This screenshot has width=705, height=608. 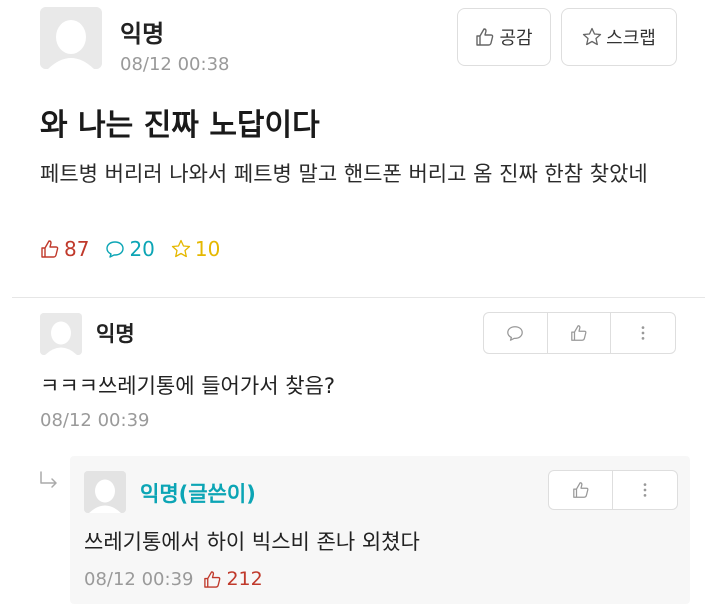 What do you see at coordinates (175, 64) in the screenshot?
I see `post-timestamp: 08/12 00:38` at bounding box center [175, 64].